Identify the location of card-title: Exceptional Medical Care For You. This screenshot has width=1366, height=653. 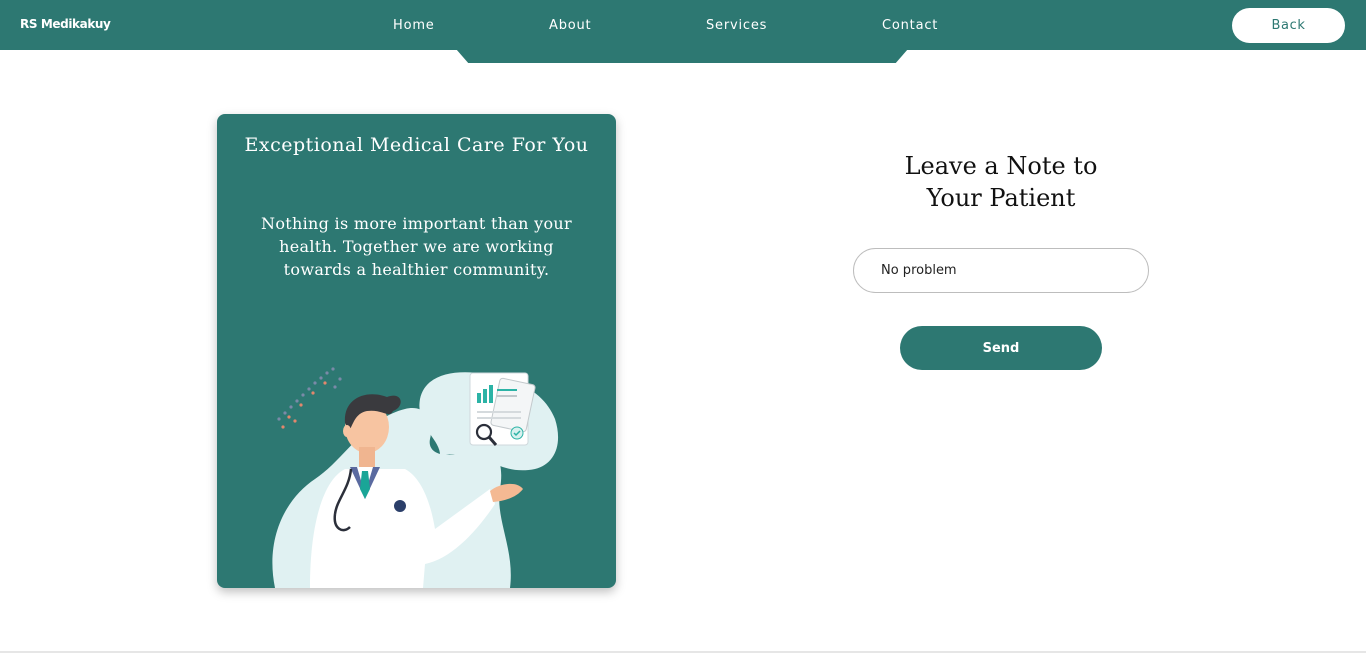
(416, 145).